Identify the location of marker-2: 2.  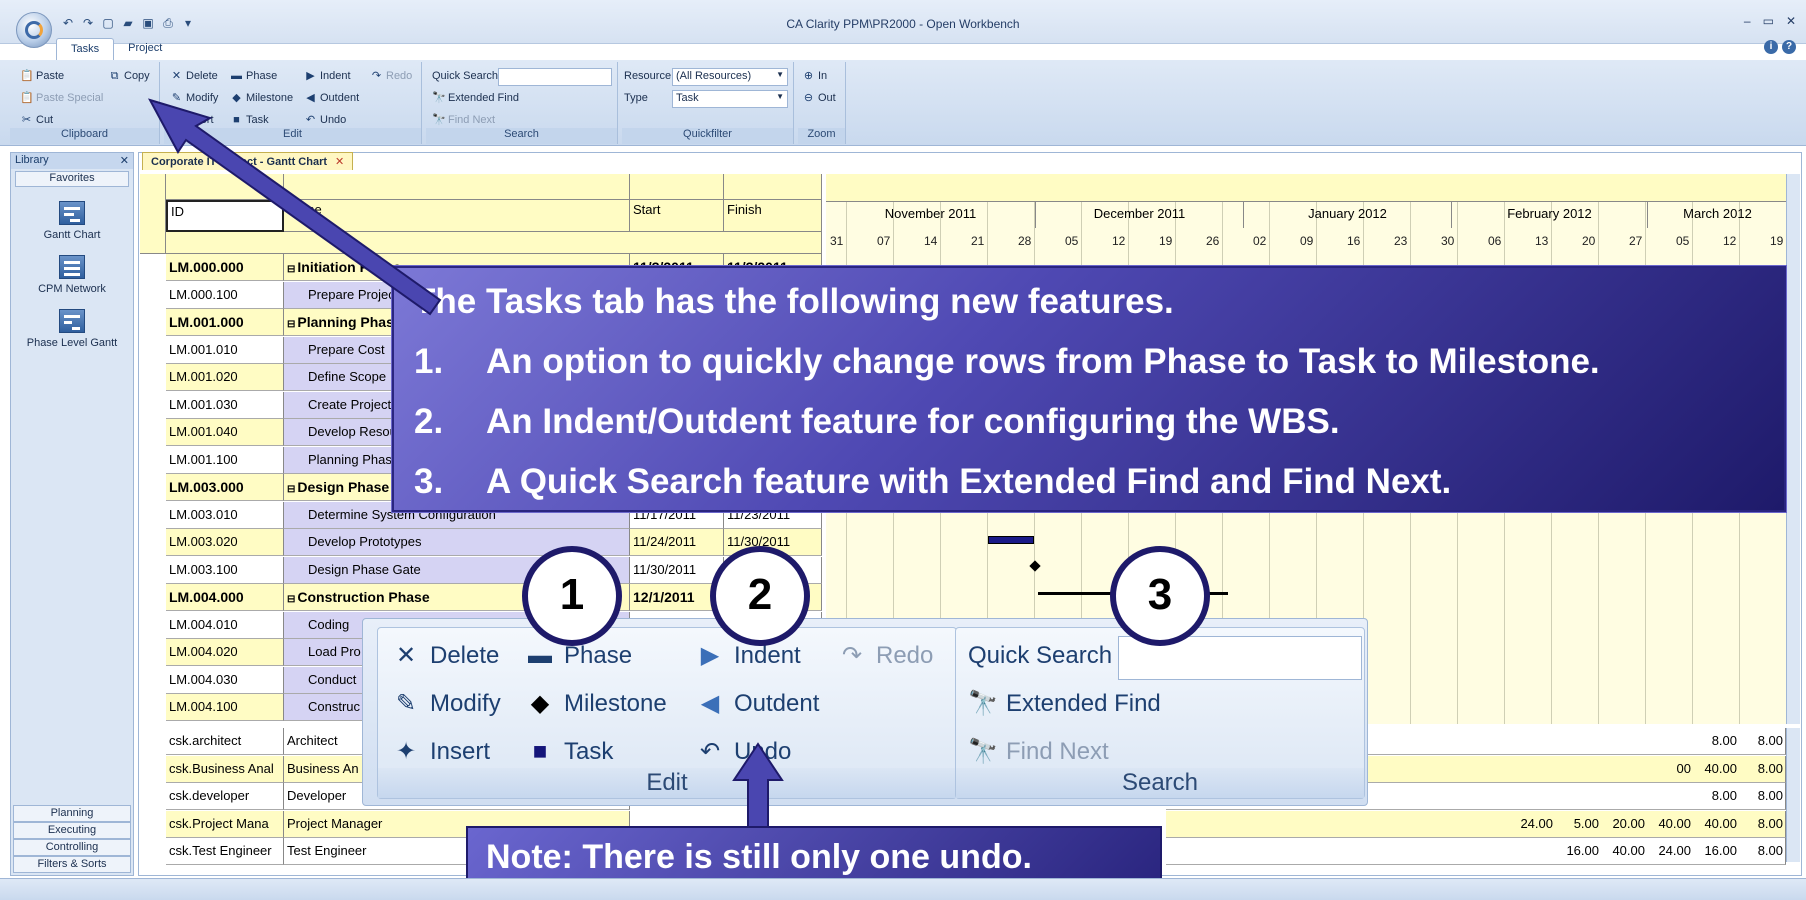
(760, 596).